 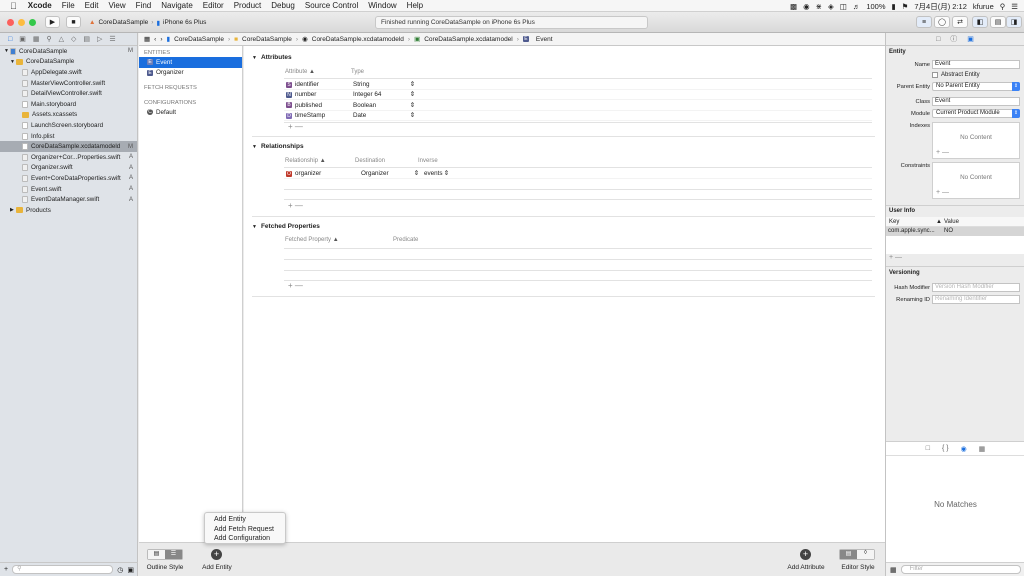 What do you see at coordinates (953, 39) in the screenshot?
I see `quick-help-icon: ⓘ` at bounding box center [953, 39].